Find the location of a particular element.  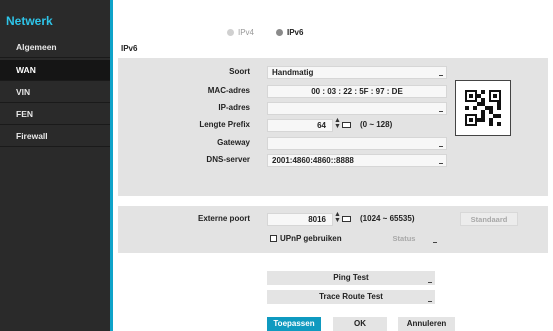

section-title: IPv6 is located at coordinates (129, 48).